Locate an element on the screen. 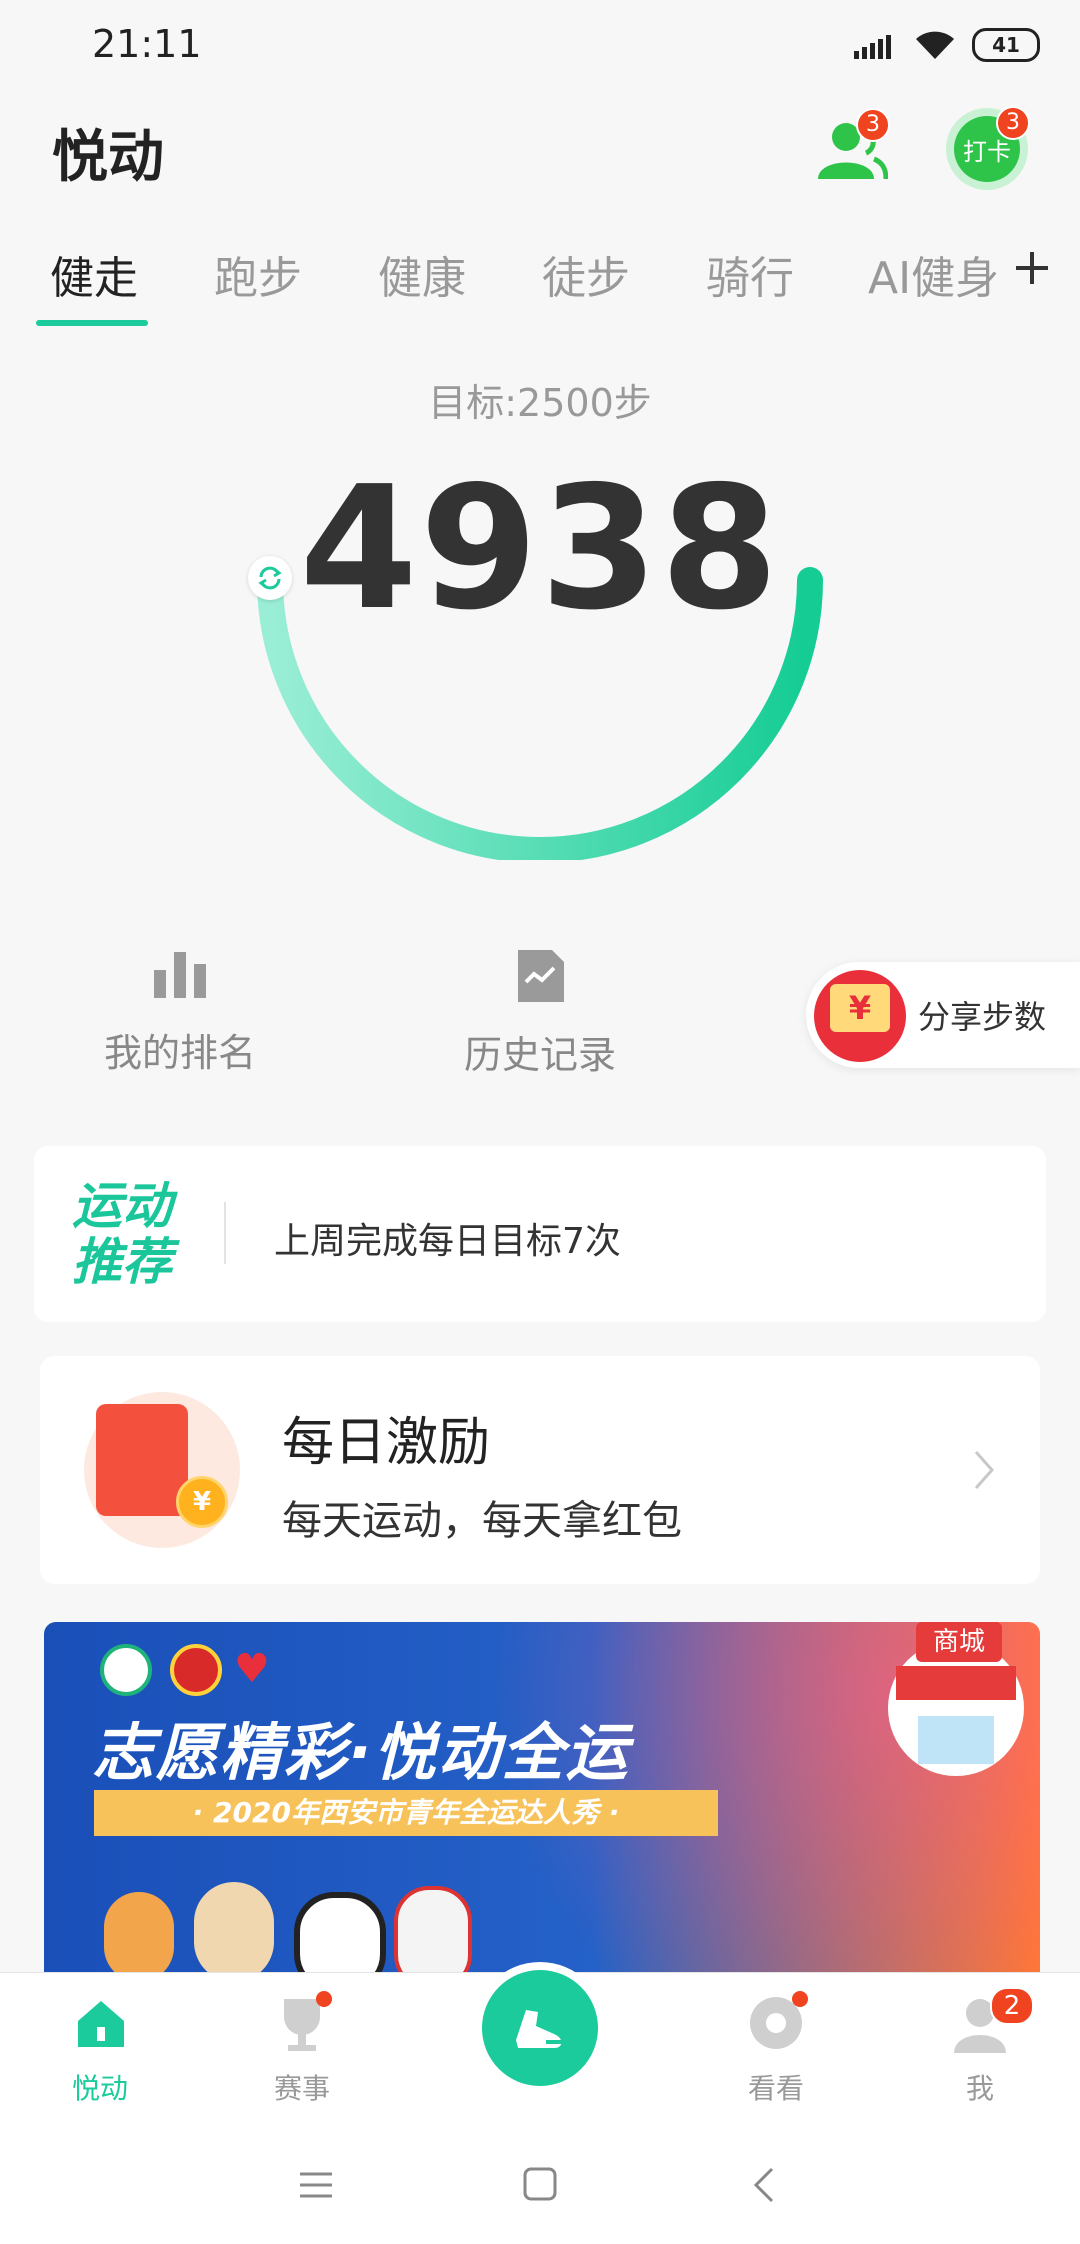 The width and height of the screenshot is (1080, 2244). red-envelope-icon: ¥ is located at coordinates (860, 1016).